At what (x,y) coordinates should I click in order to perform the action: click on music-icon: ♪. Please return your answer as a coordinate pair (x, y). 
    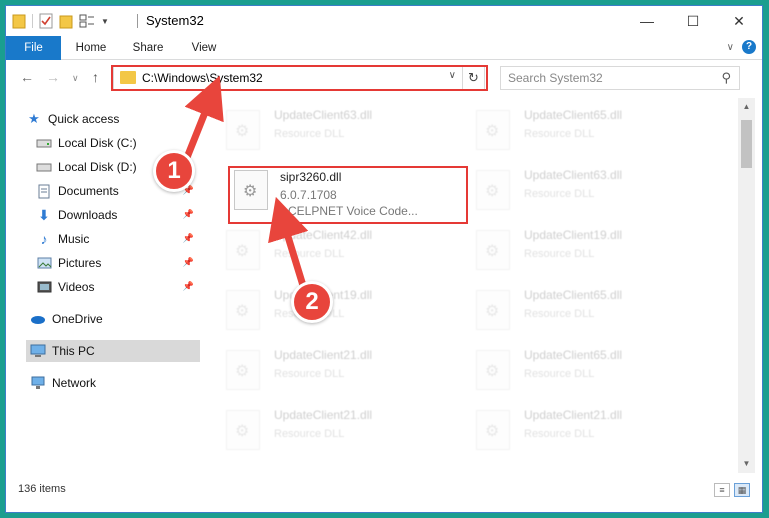
    Looking at the image, I should click on (44, 239).